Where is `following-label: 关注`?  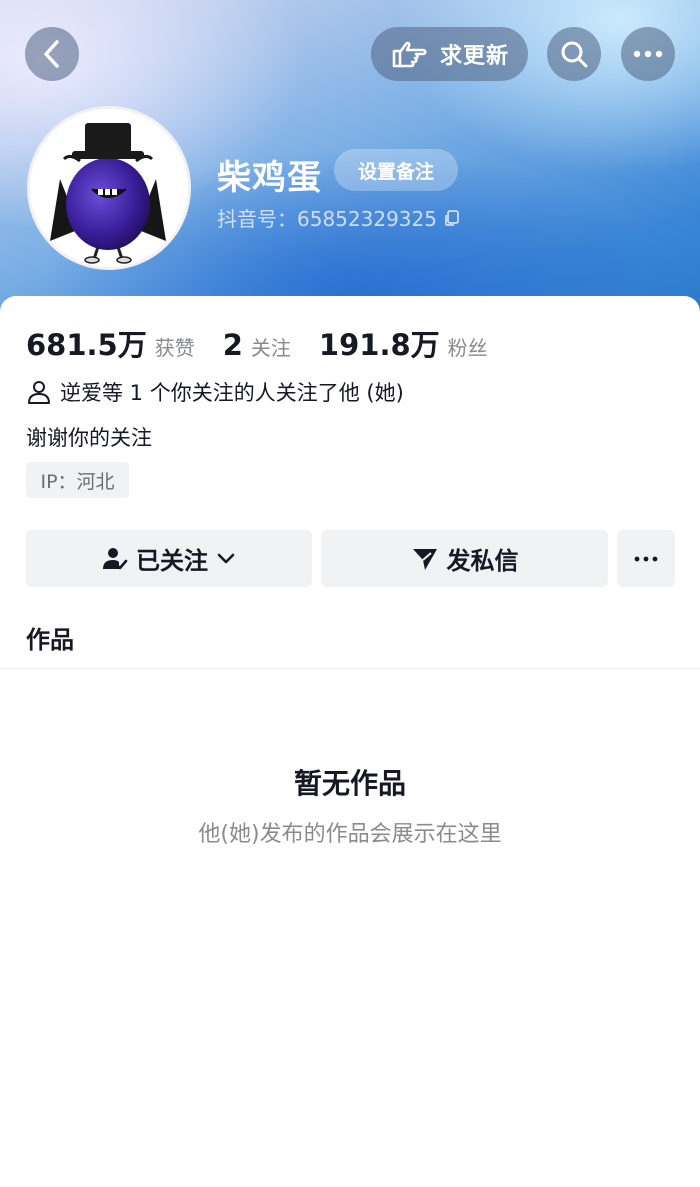
following-label: 关注 is located at coordinates (271, 346).